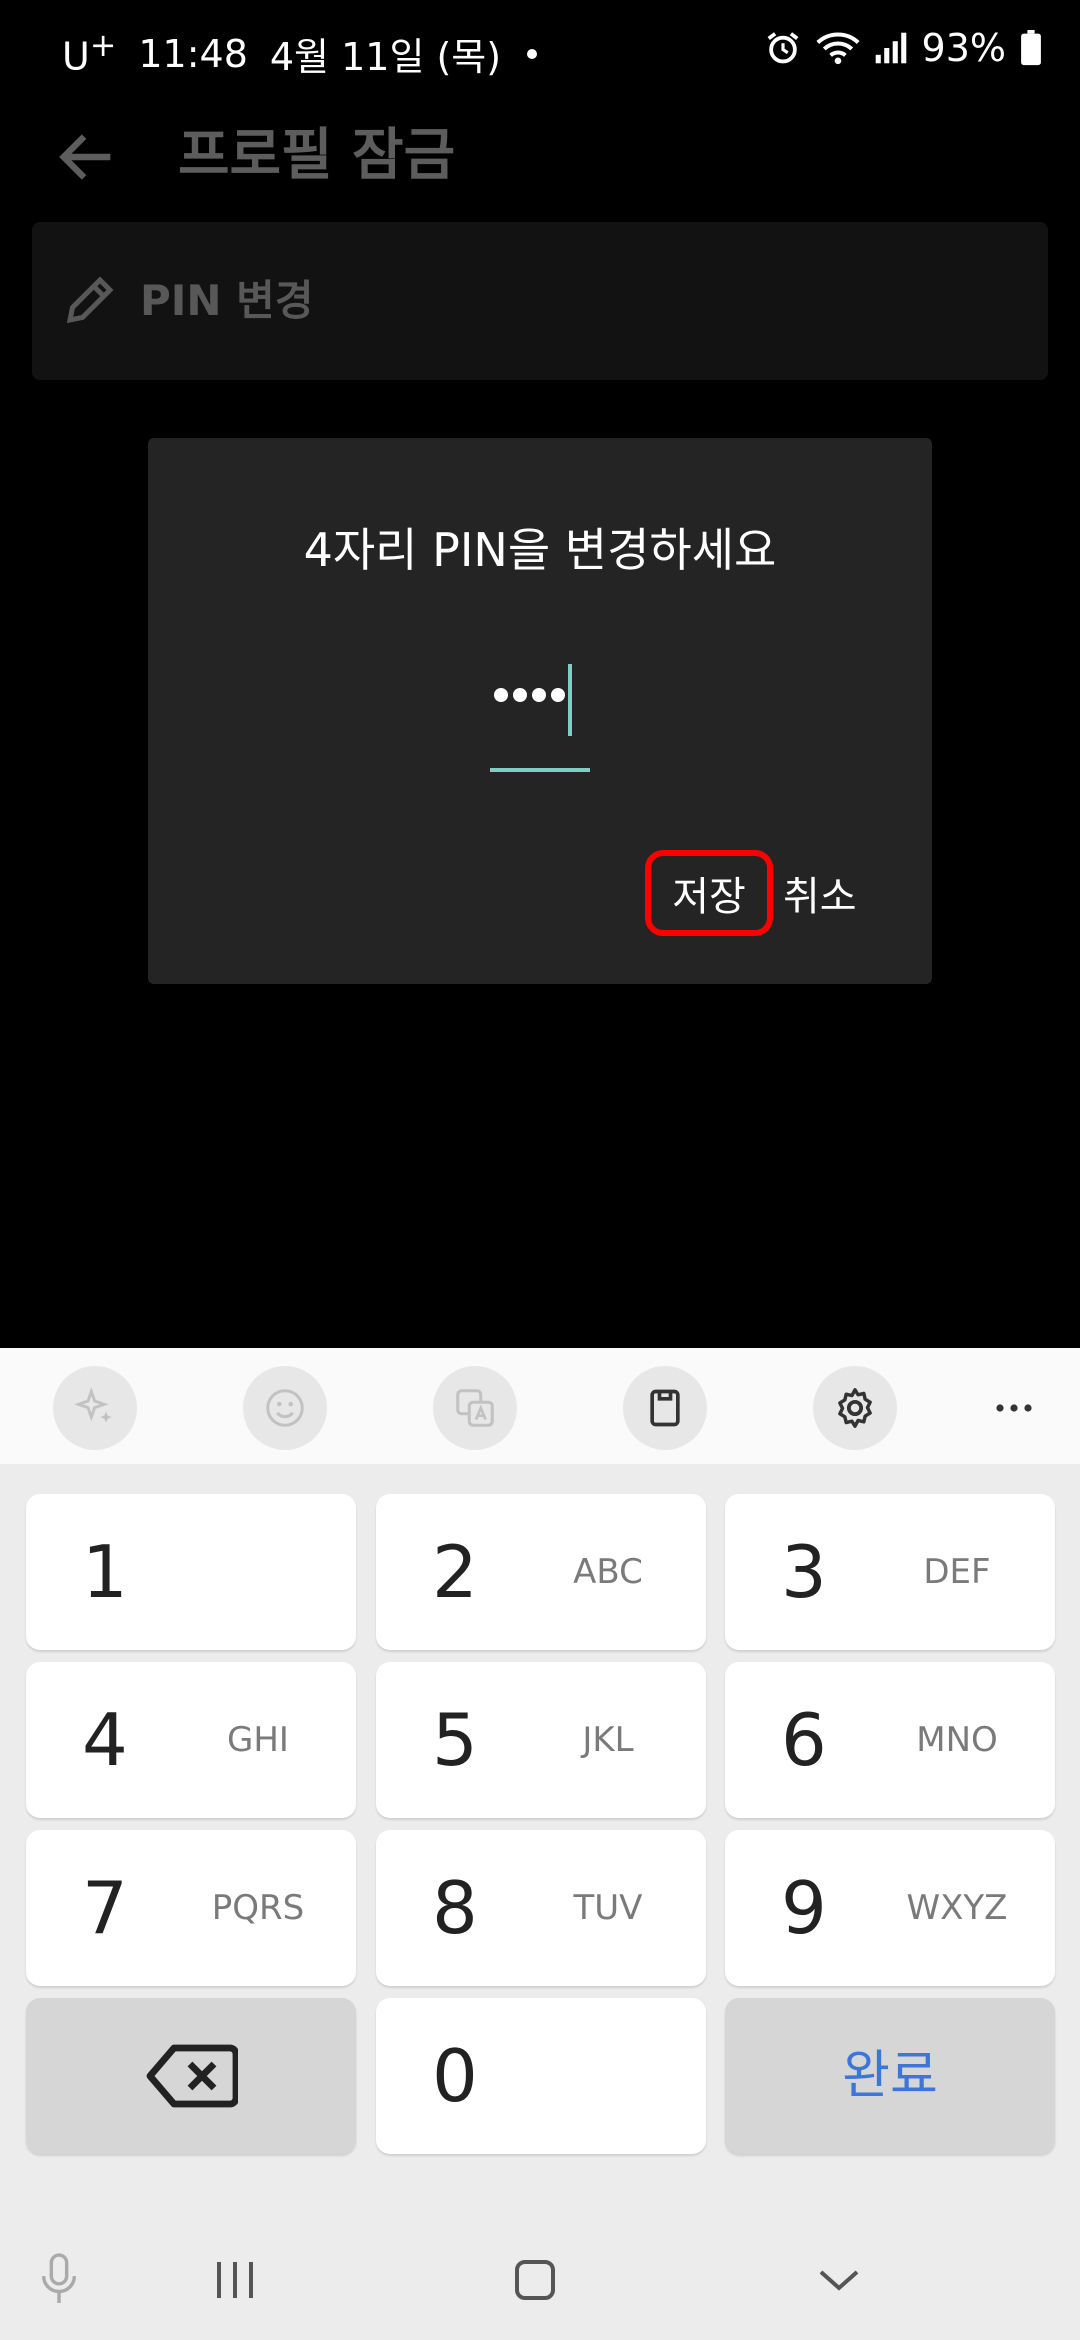 This screenshot has height=2340, width=1080. Describe the element at coordinates (839, 2280) in the screenshot. I see `hide-keyboard-icon` at that location.